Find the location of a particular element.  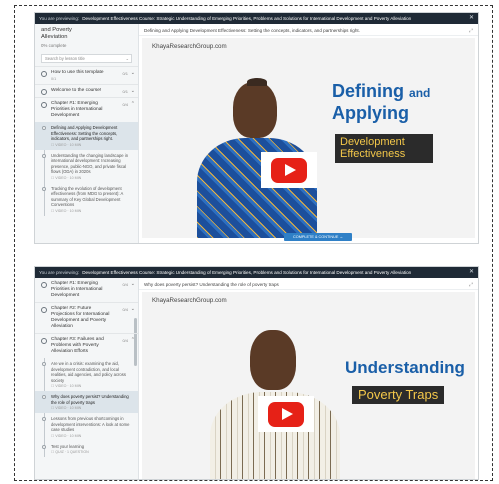

sidebar-item-how-to-use: How to use this template 0/1 0/1 ⌄ is located at coordinates (86, 75).